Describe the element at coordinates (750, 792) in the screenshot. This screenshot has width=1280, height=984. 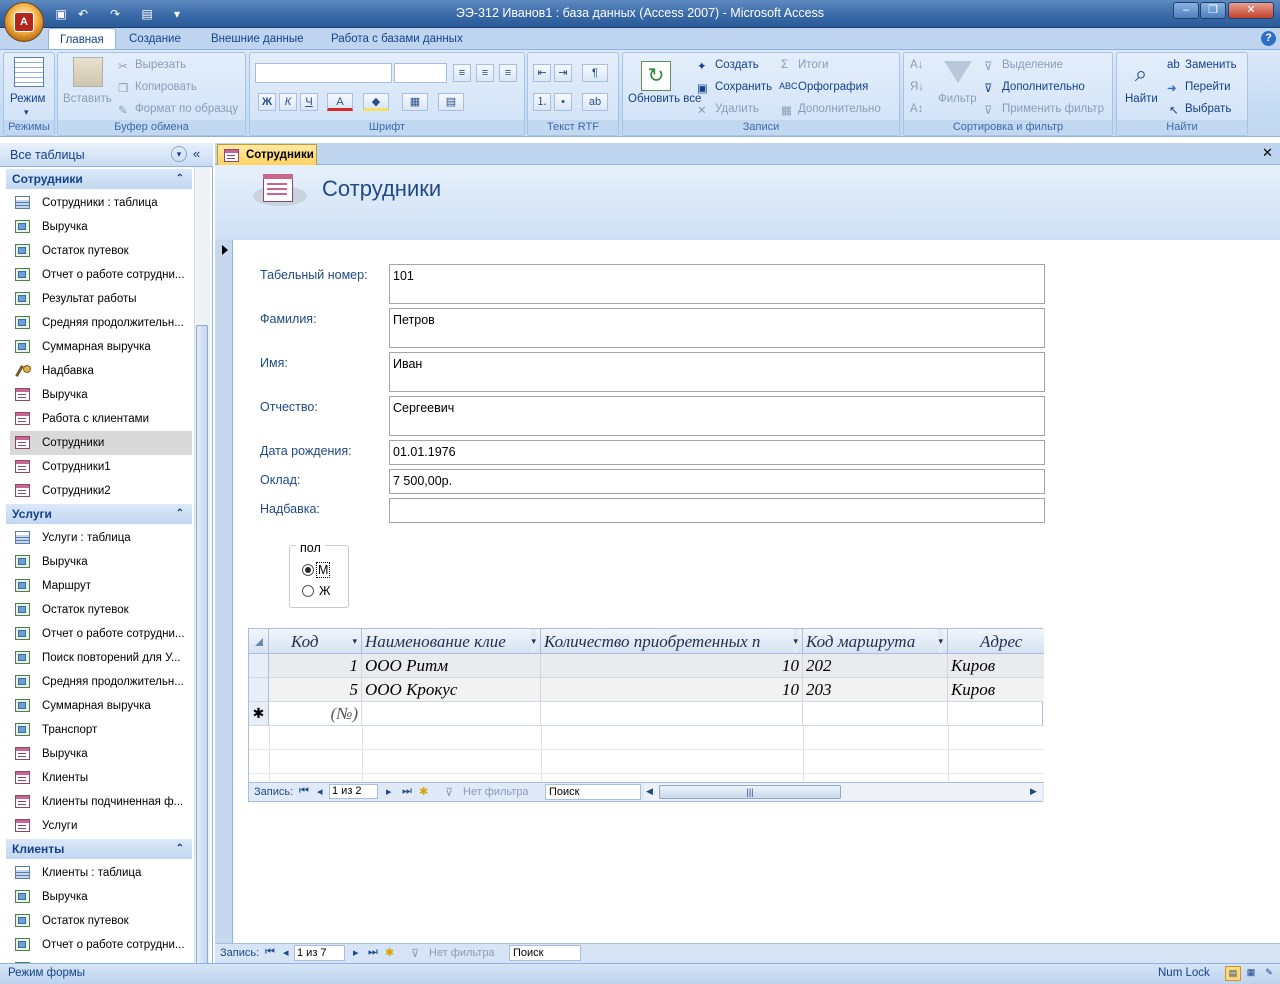
I see `subform-hscroll-thumb: |||` at that location.